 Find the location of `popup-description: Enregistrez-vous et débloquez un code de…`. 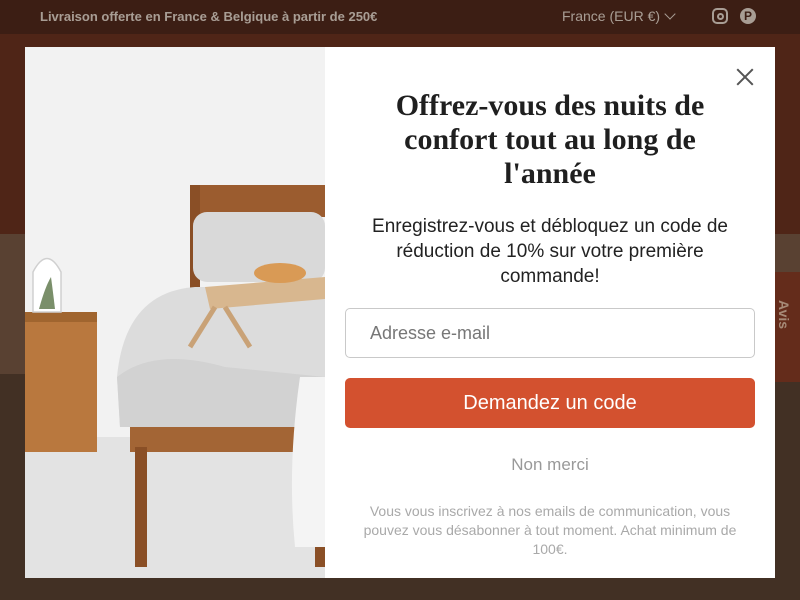

popup-description: Enregistrez-vous et débloquez un code de… is located at coordinates (550, 251).